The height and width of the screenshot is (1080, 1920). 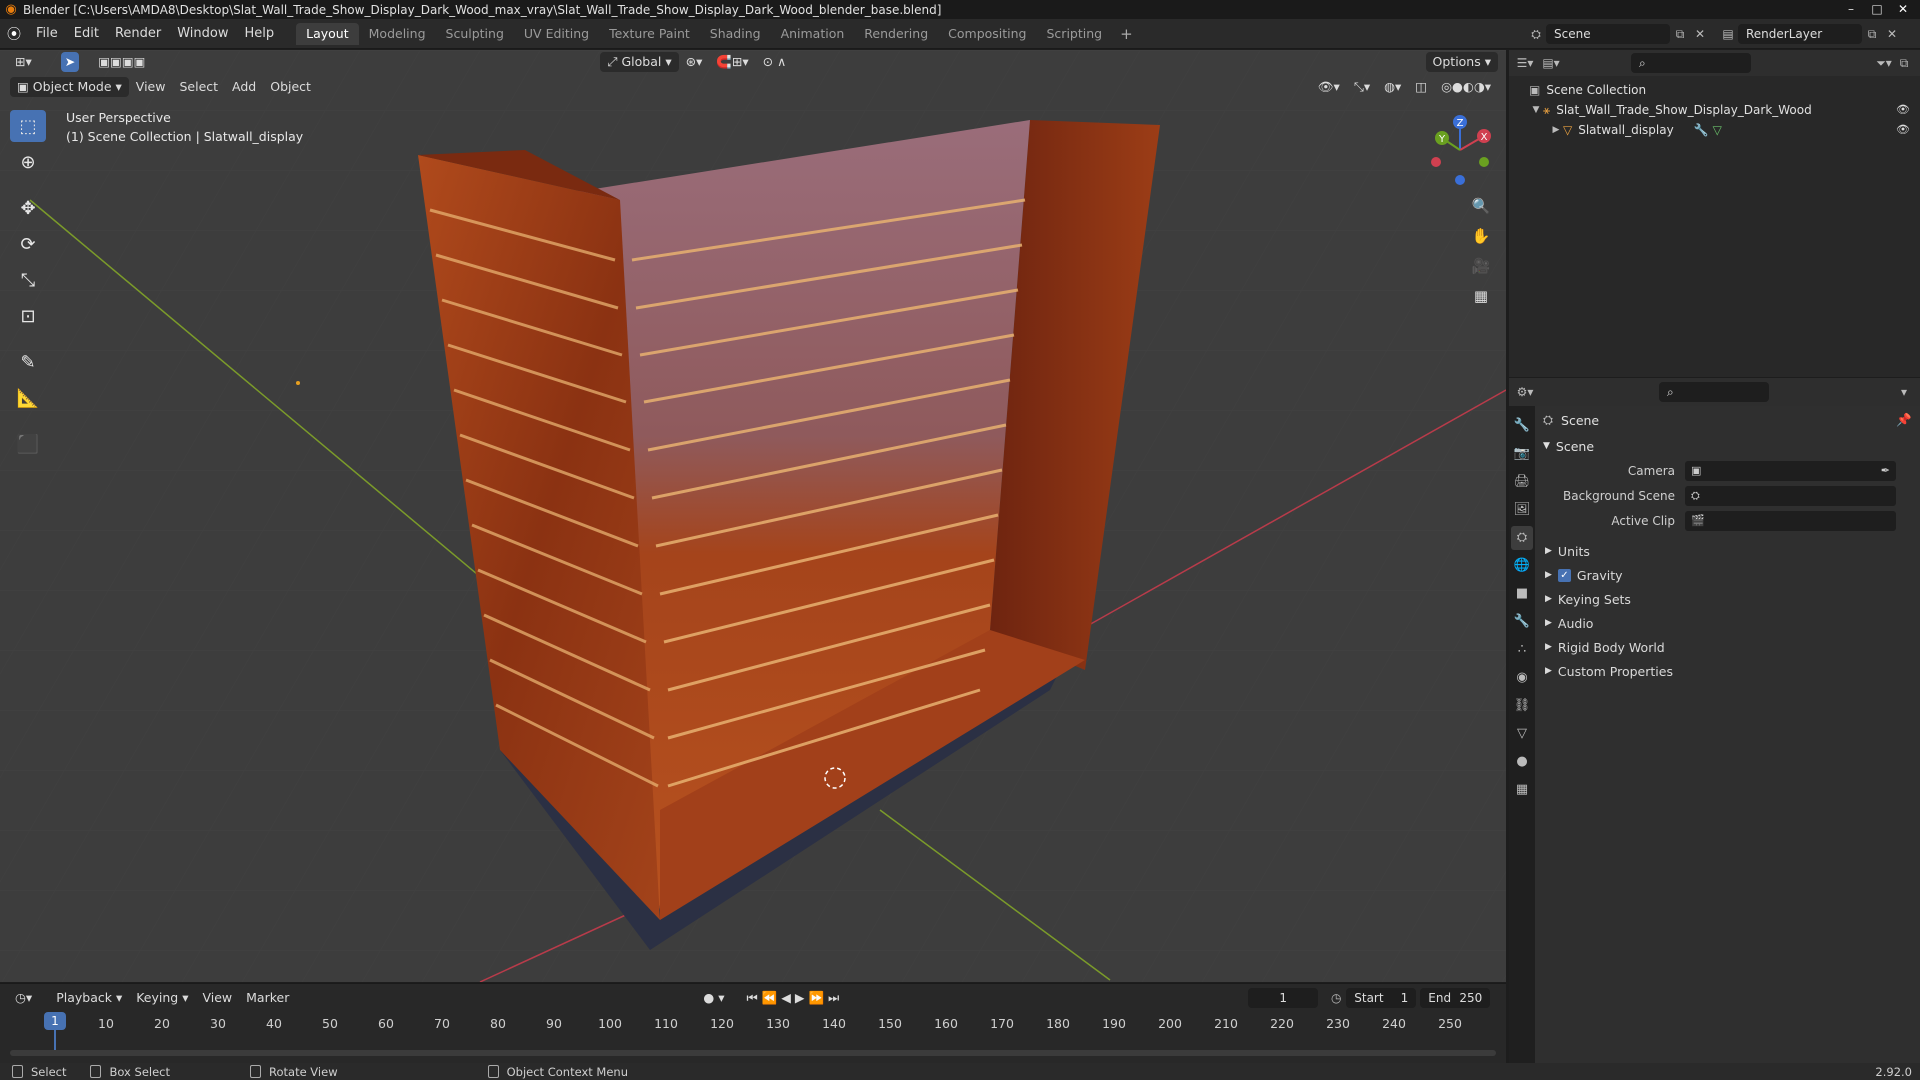 What do you see at coordinates (1381, 998) in the screenshot?
I see `start-frame-field: Start 1` at bounding box center [1381, 998].